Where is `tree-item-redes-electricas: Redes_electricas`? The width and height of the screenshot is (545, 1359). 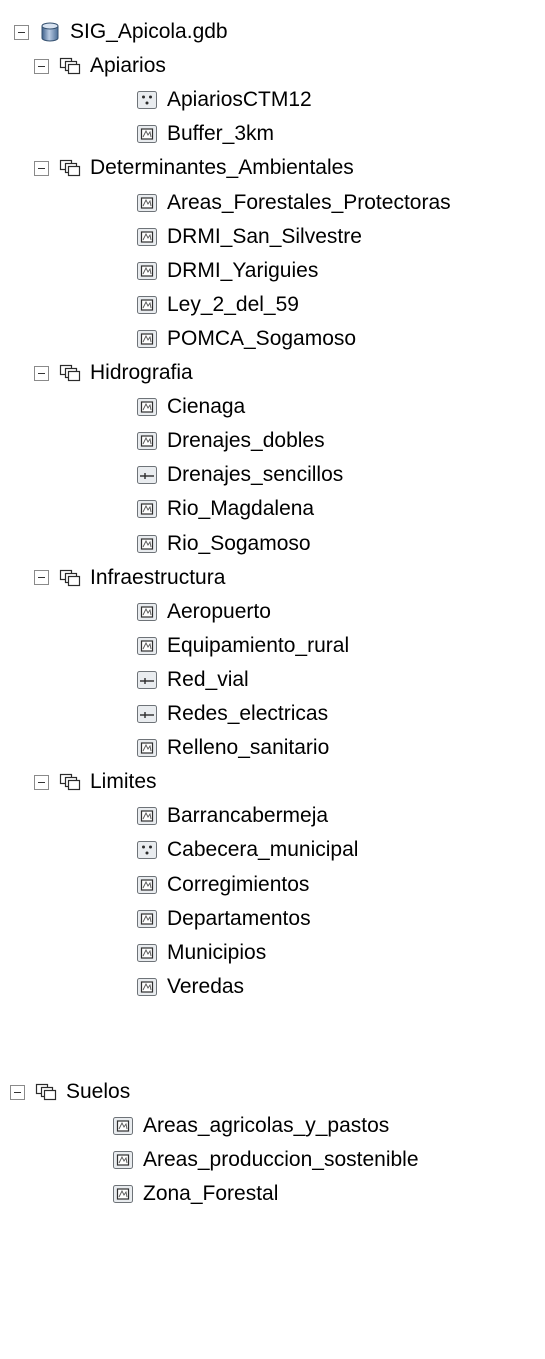
tree-item-redes-electricas: Redes_electricas is located at coordinates (232, 714).